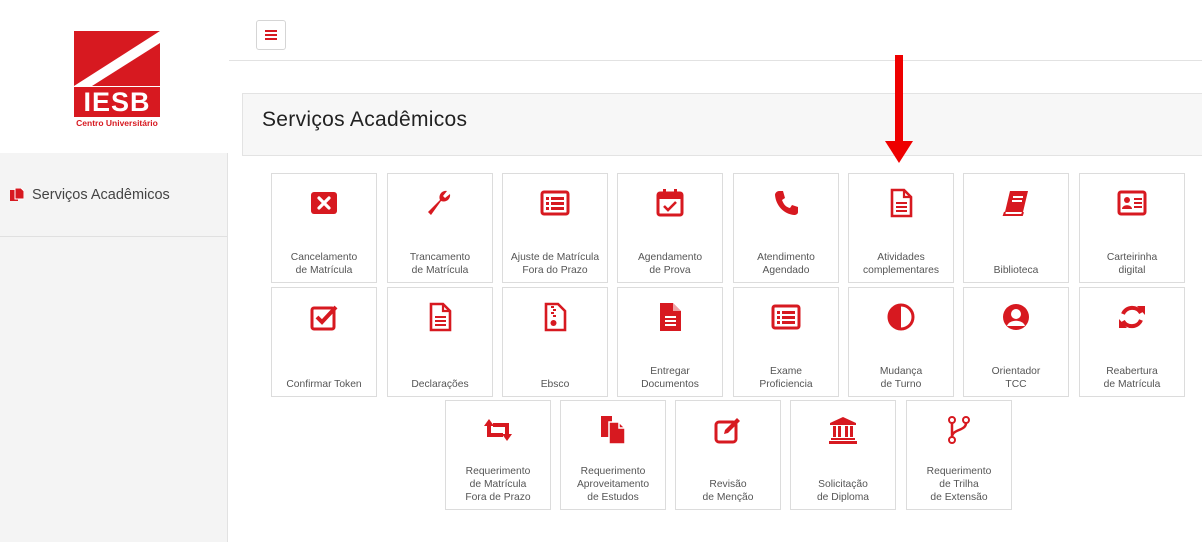  I want to click on service-tile-label-line: de Diploma, so click(843, 497).